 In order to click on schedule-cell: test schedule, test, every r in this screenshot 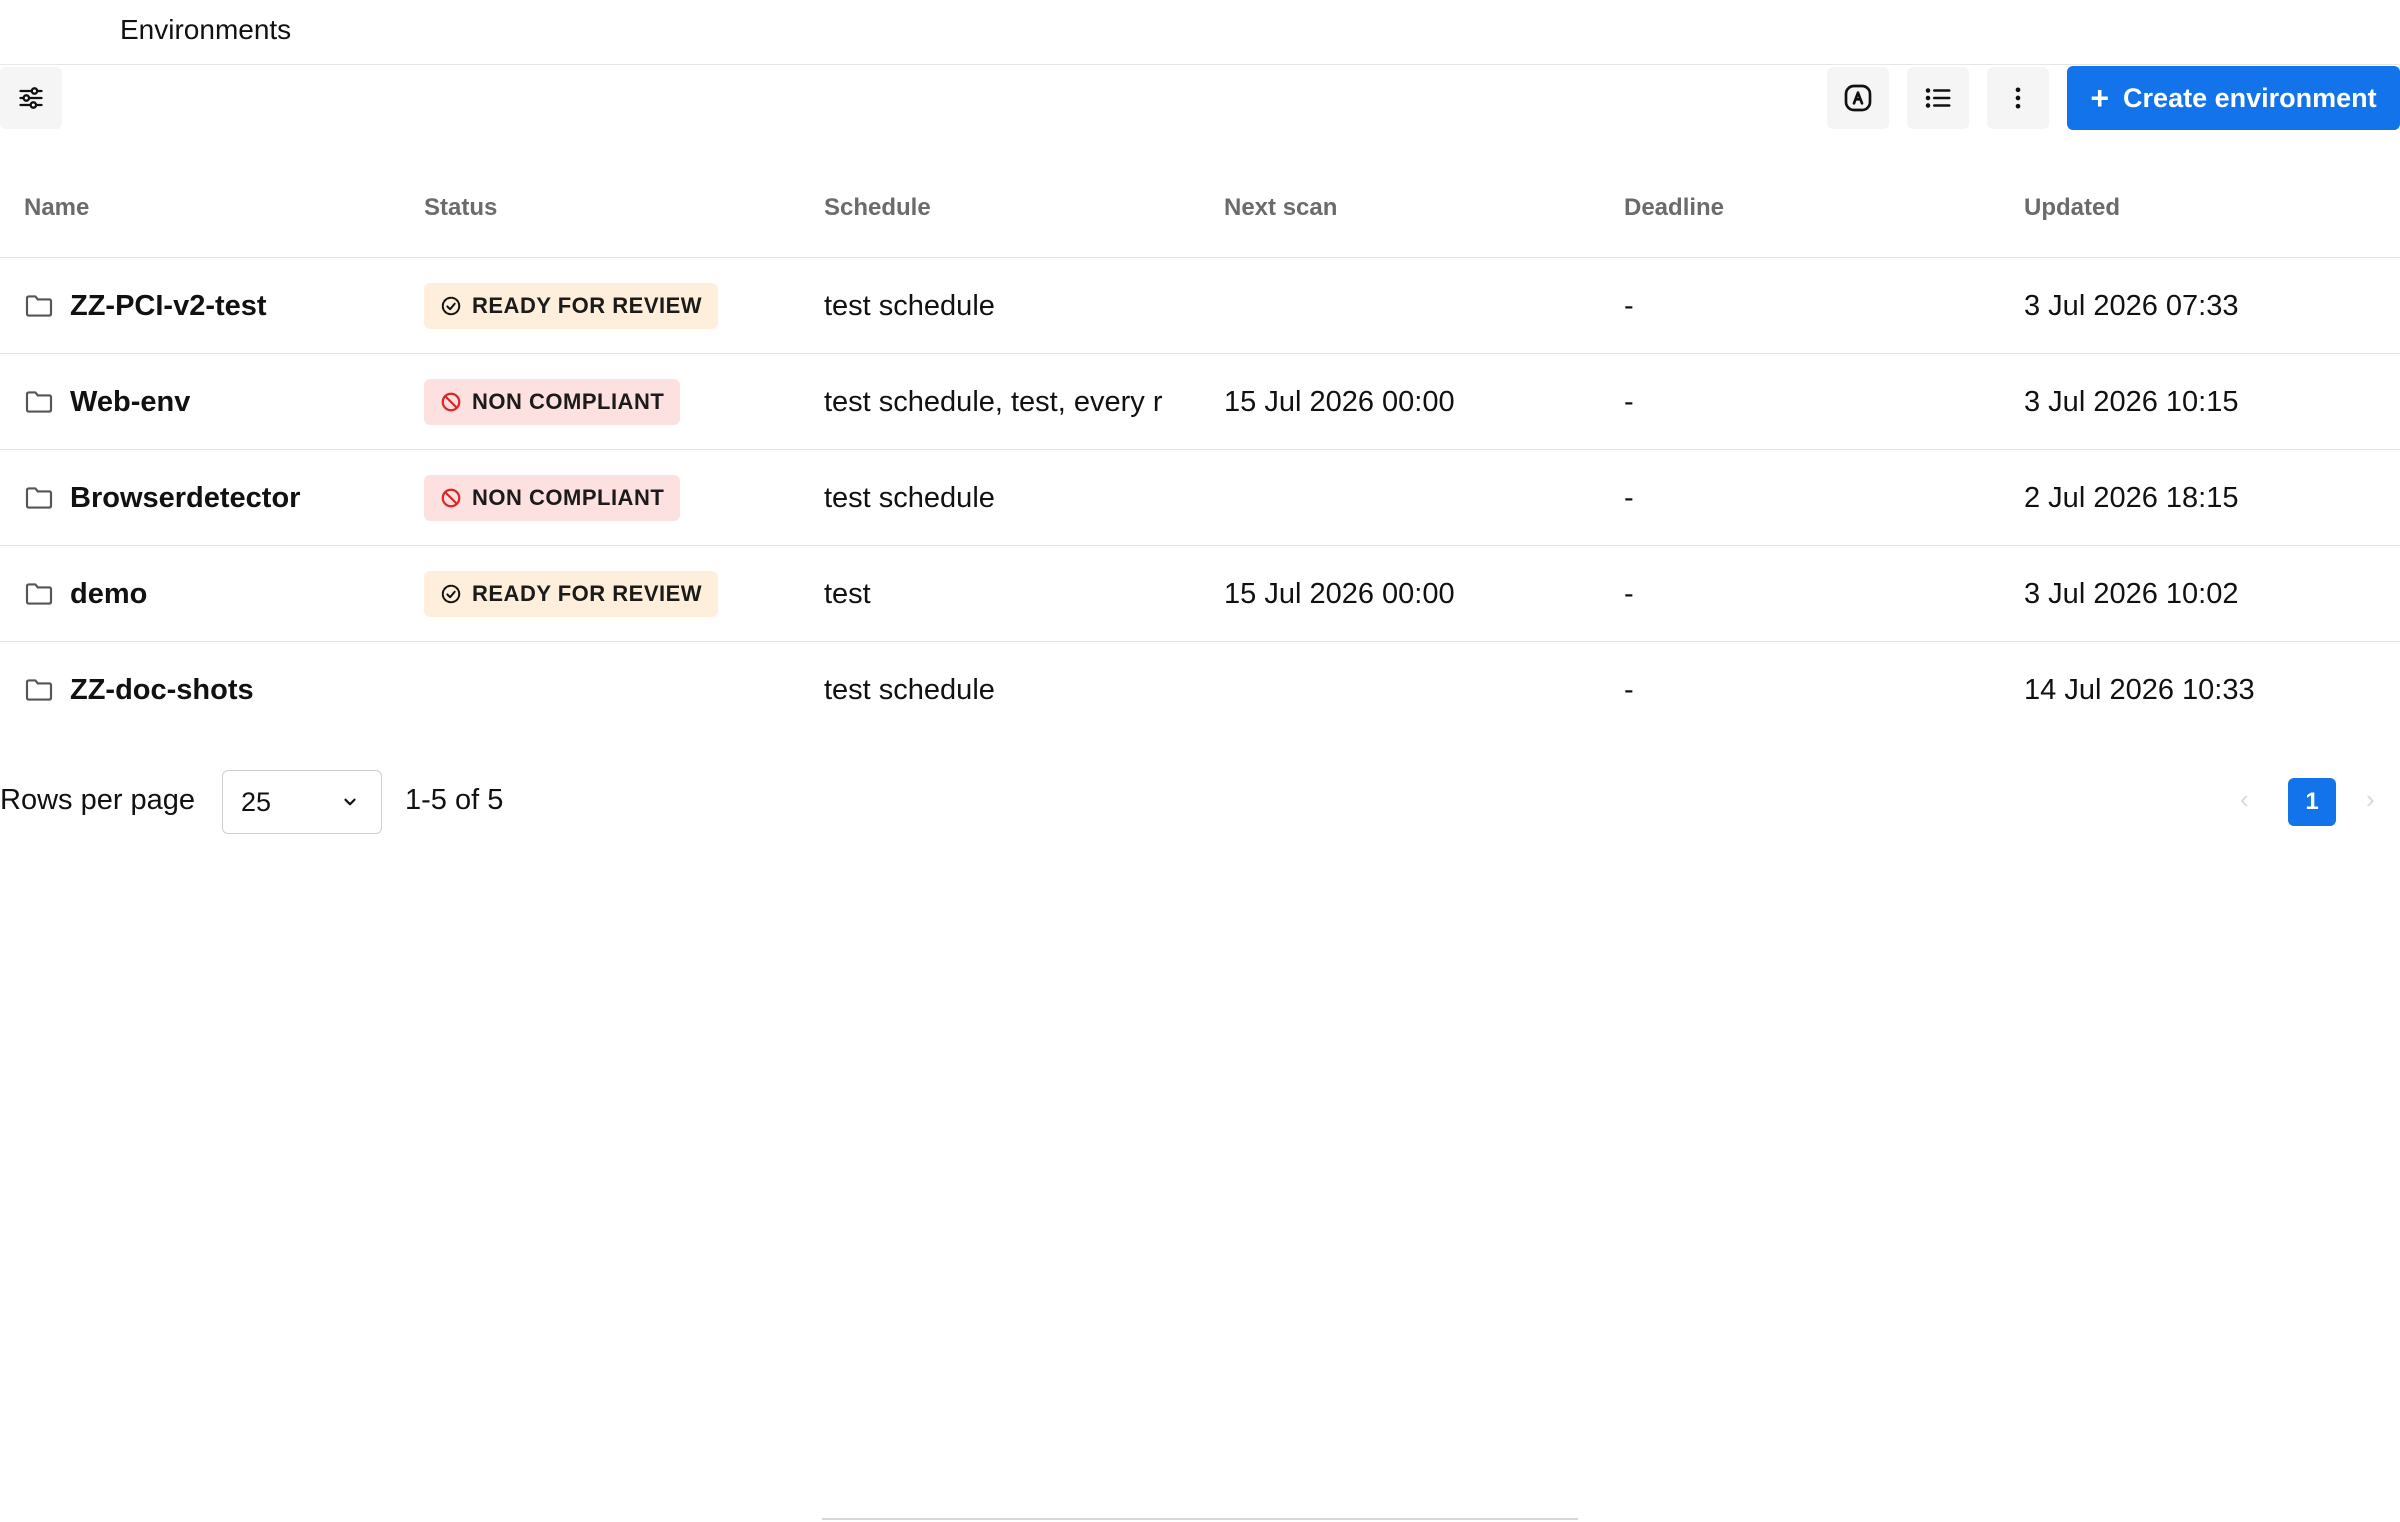, I will do `click(993, 401)`.